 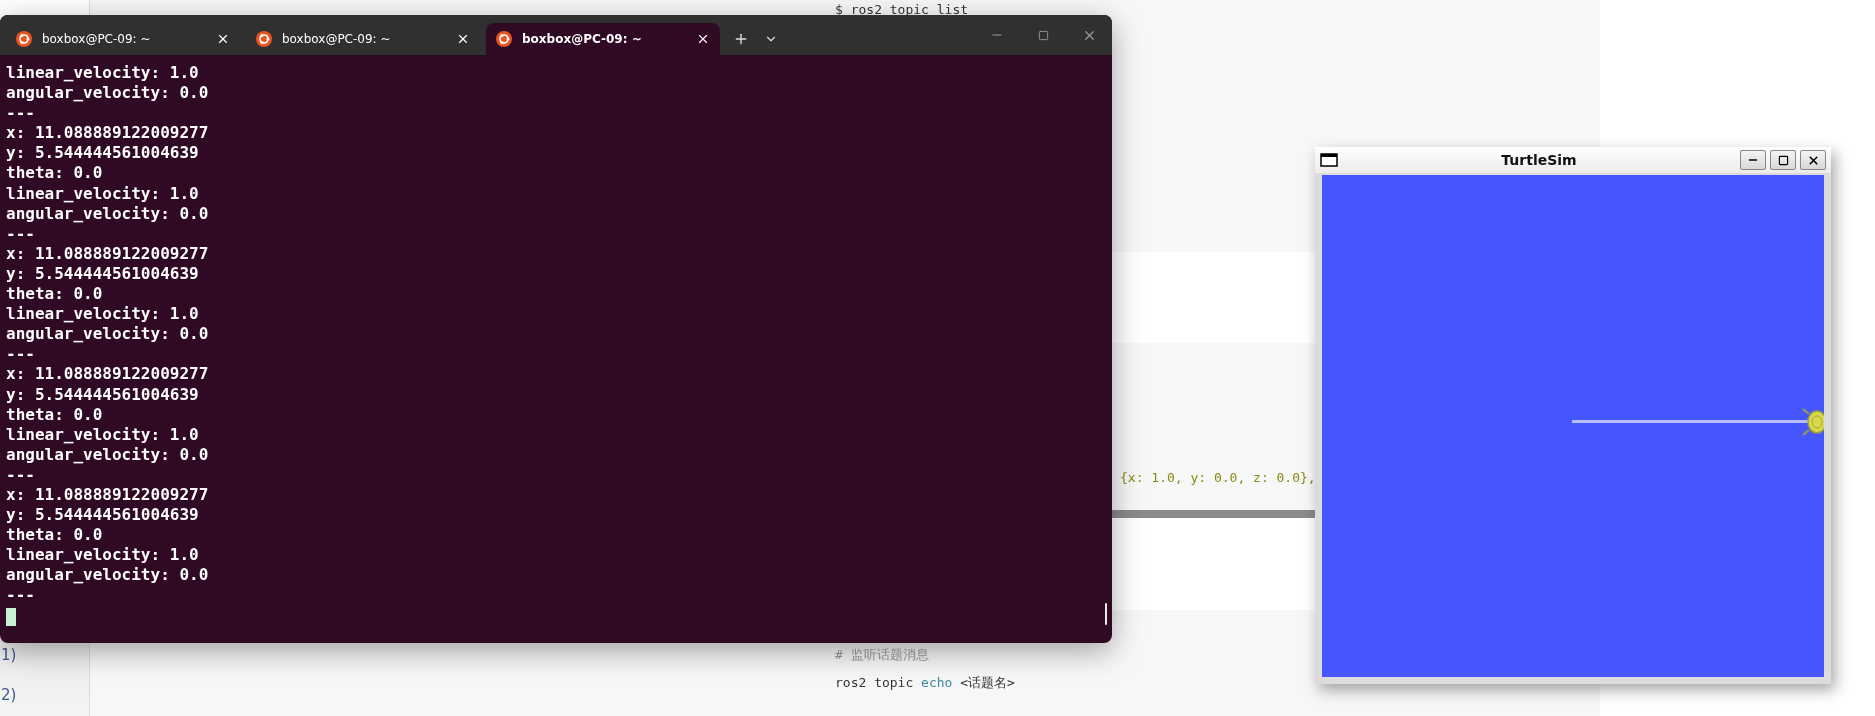 What do you see at coordinates (1813, 422) in the screenshot?
I see `turtle-icon` at bounding box center [1813, 422].